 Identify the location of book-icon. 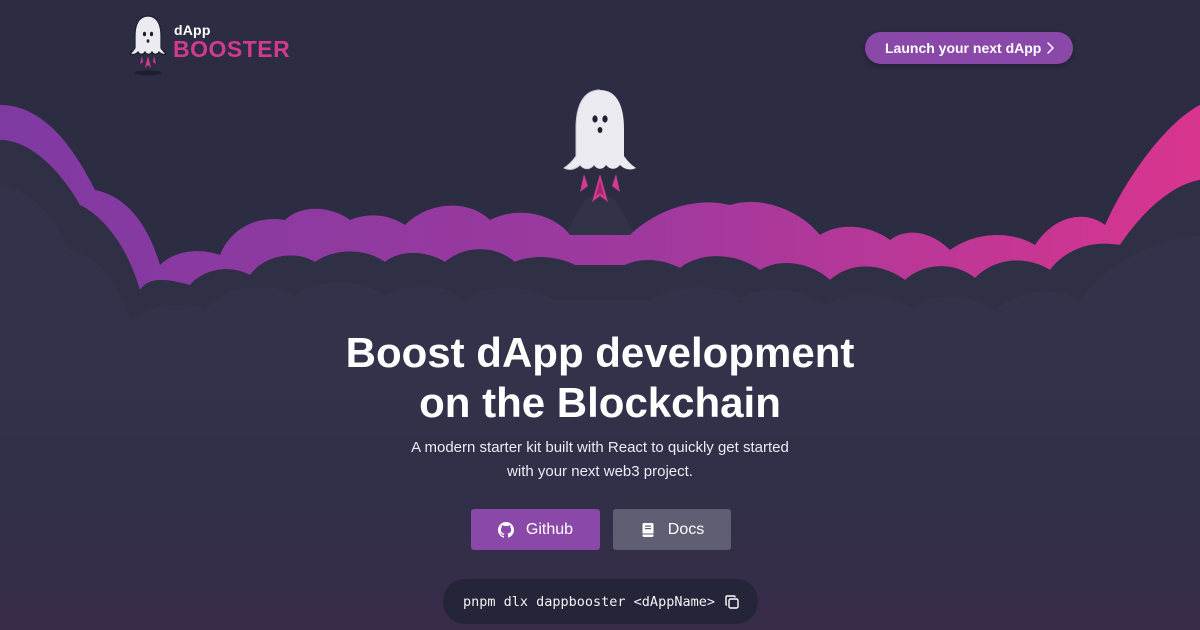
(648, 529).